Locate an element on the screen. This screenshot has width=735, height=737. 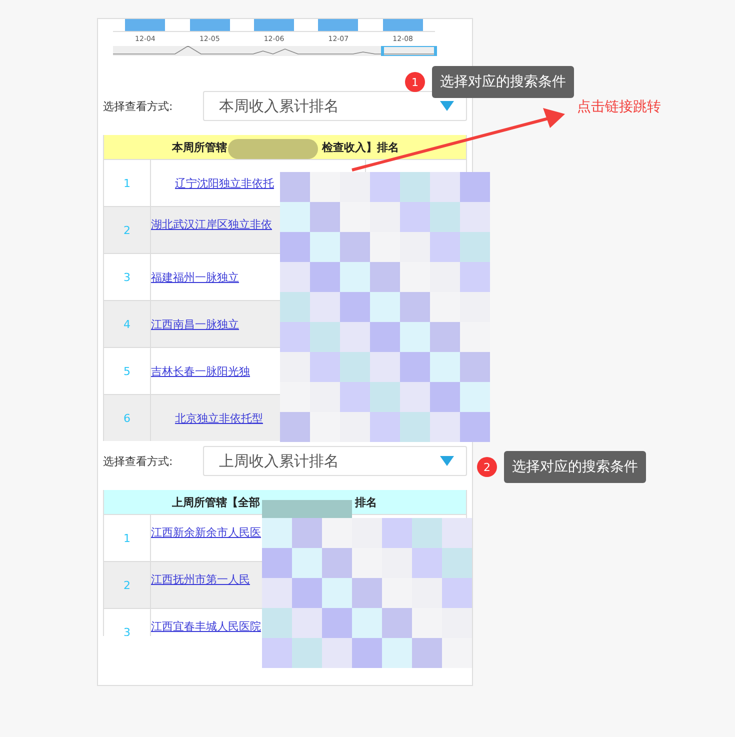
rank-number: 5 is located at coordinates (127, 371).